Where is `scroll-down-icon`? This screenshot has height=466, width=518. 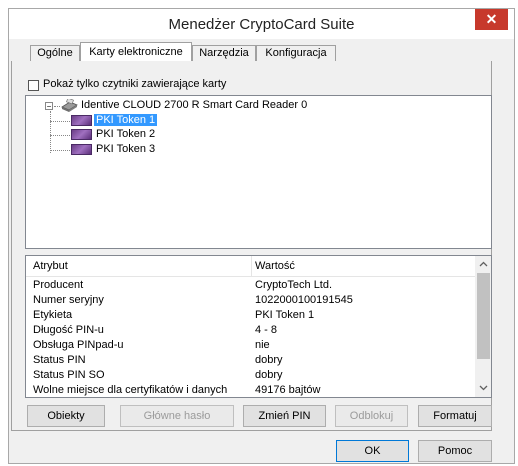 scroll-down-icon is located at coordinates (483, 388).